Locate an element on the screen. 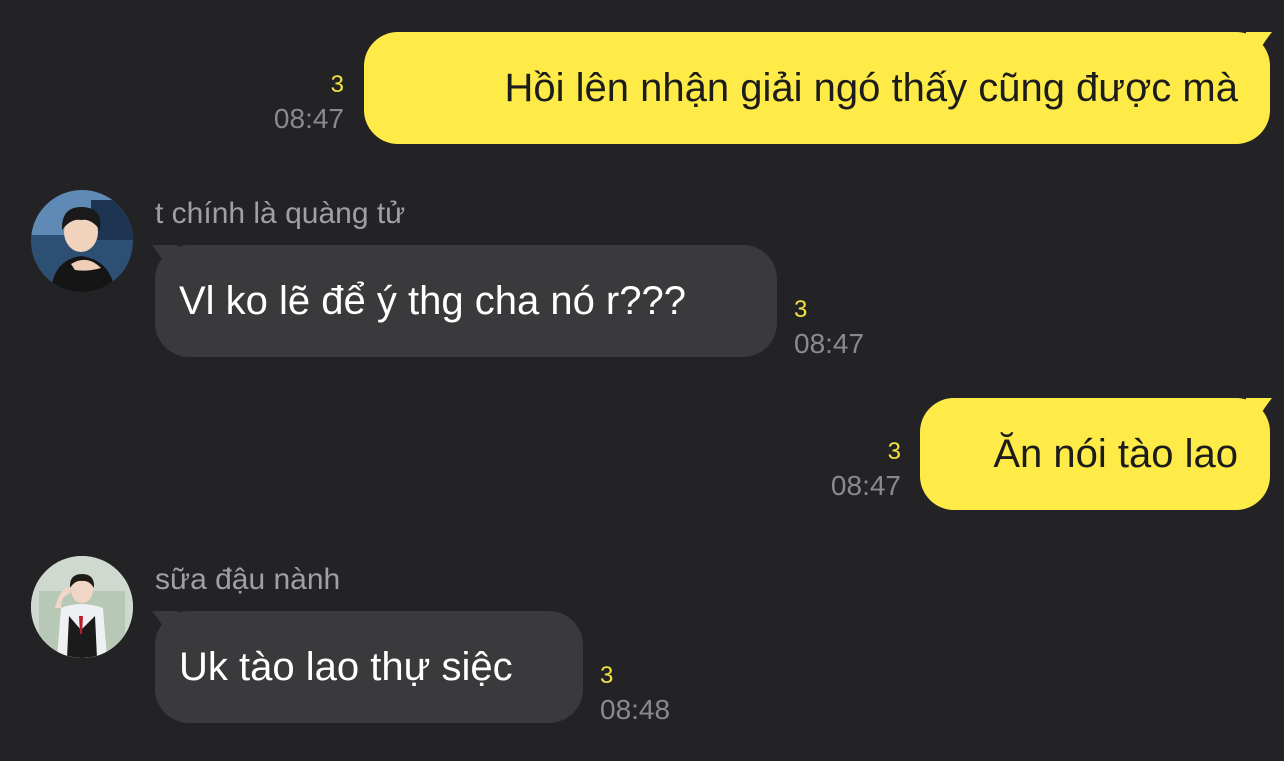 The image size is (1284, 761). message-bubble: Vl ko lẽ để ý thg cha nó r??? is located at coordinates (466, 301).